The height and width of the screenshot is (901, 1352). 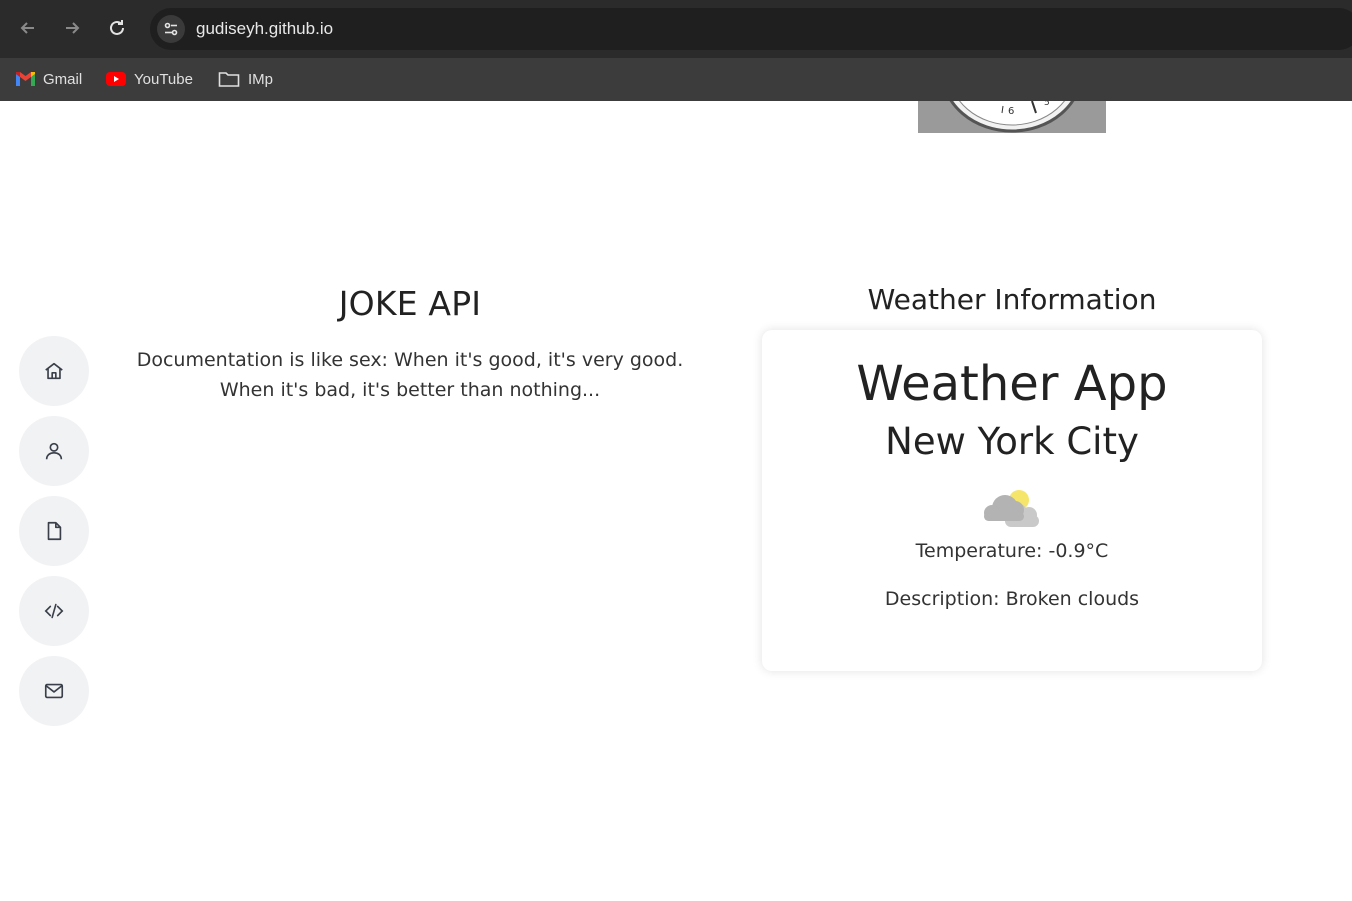 What do you see at coordinates (264, 29) in the screenshot?
I see `url-text: gudiseyh.github.io` at bounding box center [264, 29].